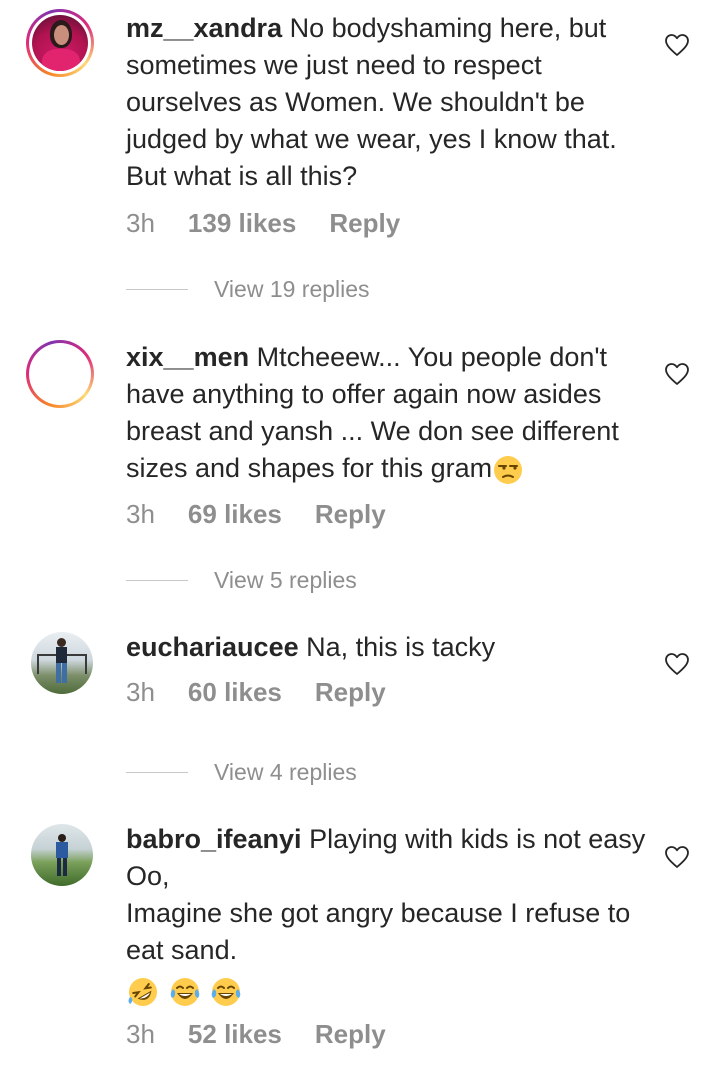 The width and height of the screenshot is (720, 1072). I want to click on comment-likes: 139 likes, so click(242, 223).